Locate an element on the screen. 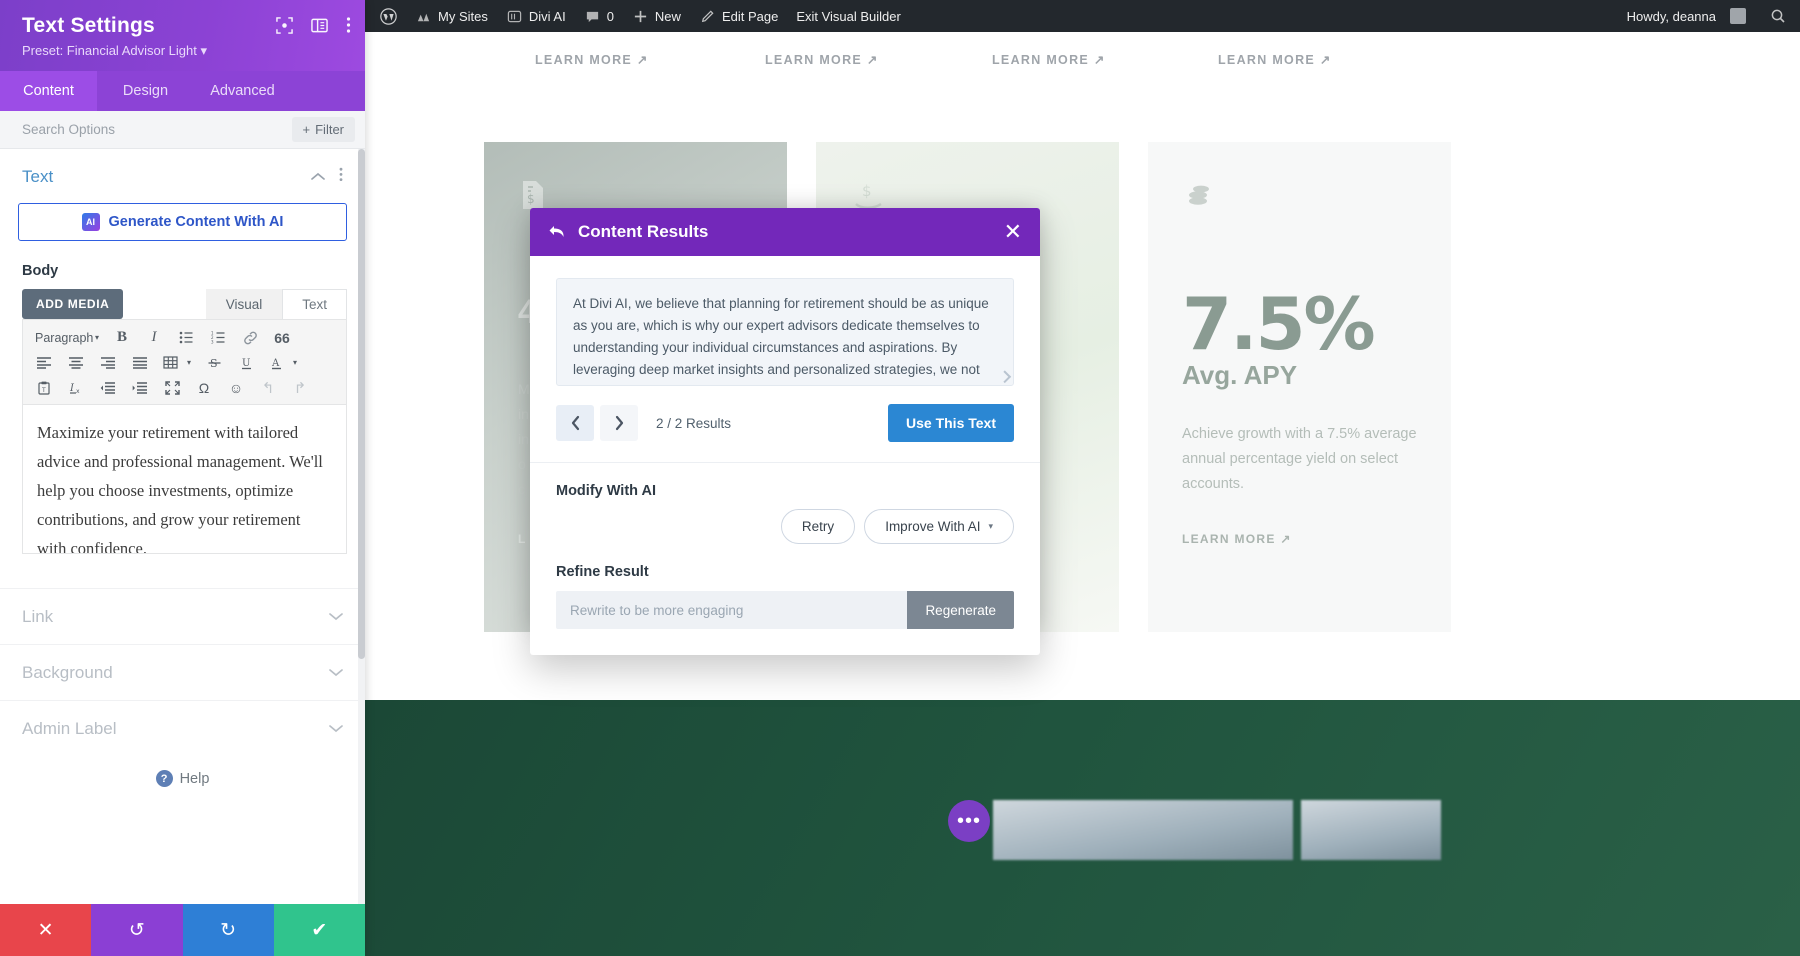  help-button: ? Help is located at coordinates (182, 771).